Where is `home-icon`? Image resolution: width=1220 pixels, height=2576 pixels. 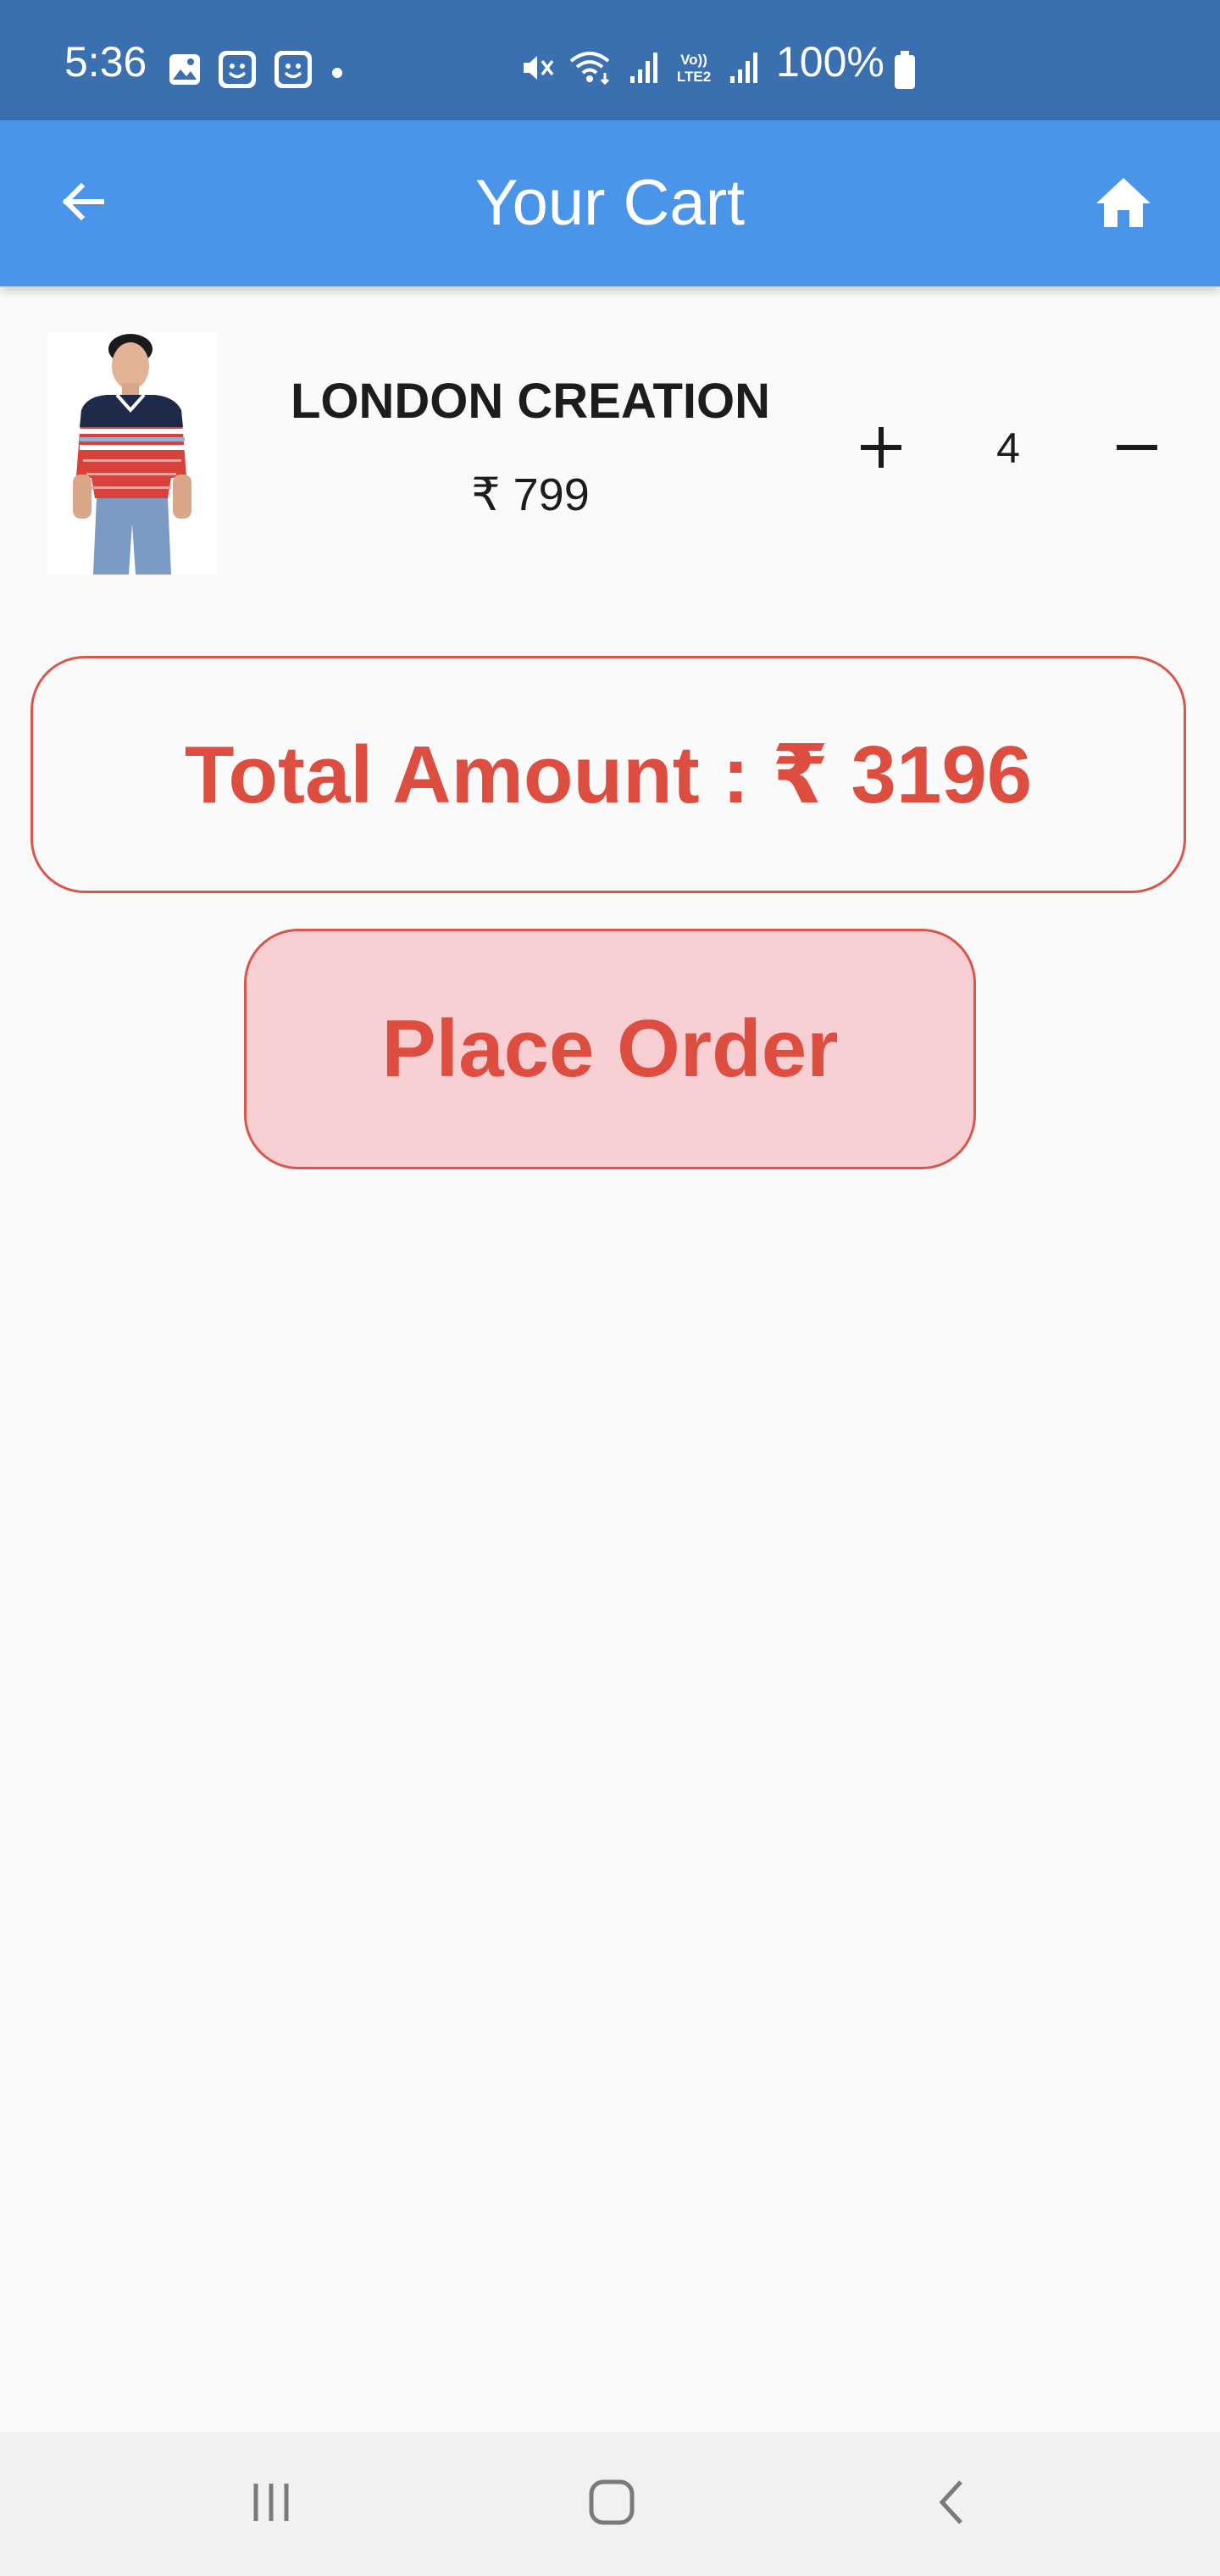 home-icon is located at coordinates (1123, 203).